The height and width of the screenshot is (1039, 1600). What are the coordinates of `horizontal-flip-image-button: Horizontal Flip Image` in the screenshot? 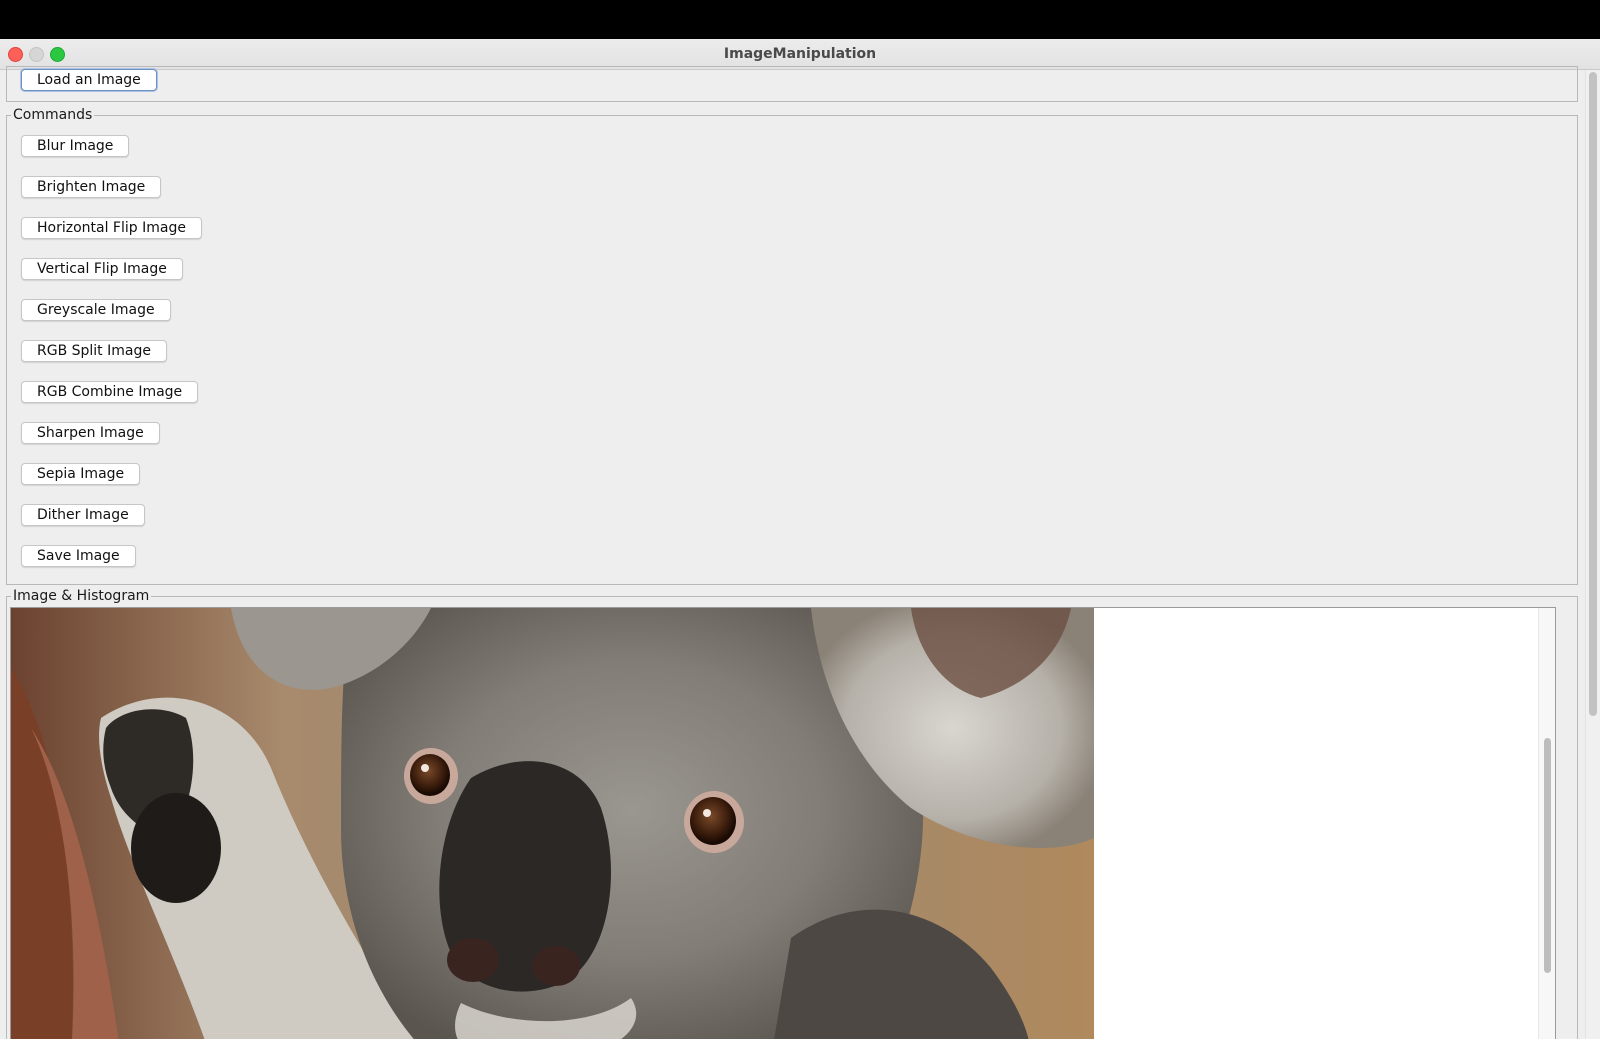 It's located at (111, 228).